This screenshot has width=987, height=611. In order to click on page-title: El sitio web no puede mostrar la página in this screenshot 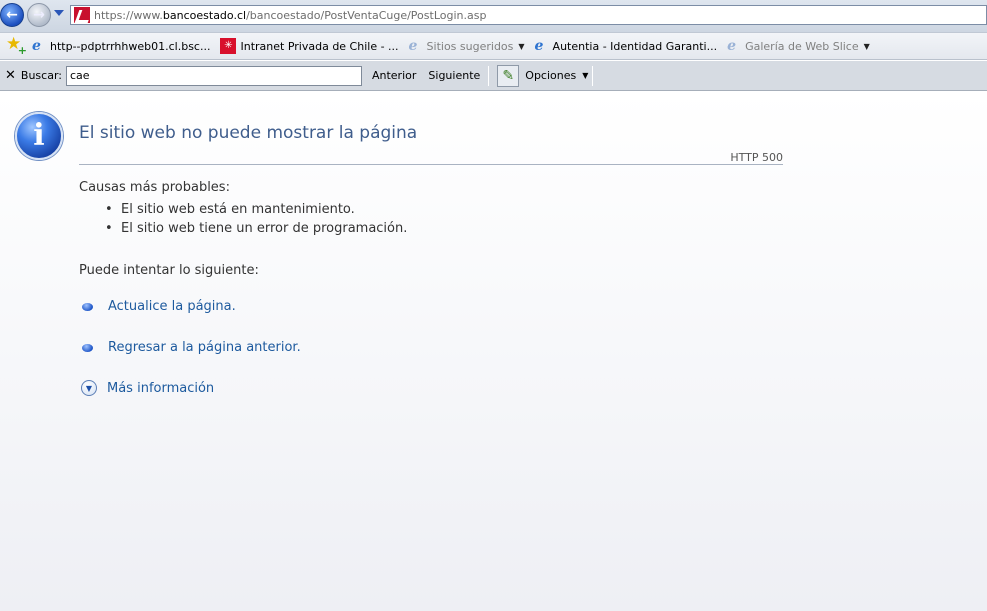, I will do `click(248, 133)`.